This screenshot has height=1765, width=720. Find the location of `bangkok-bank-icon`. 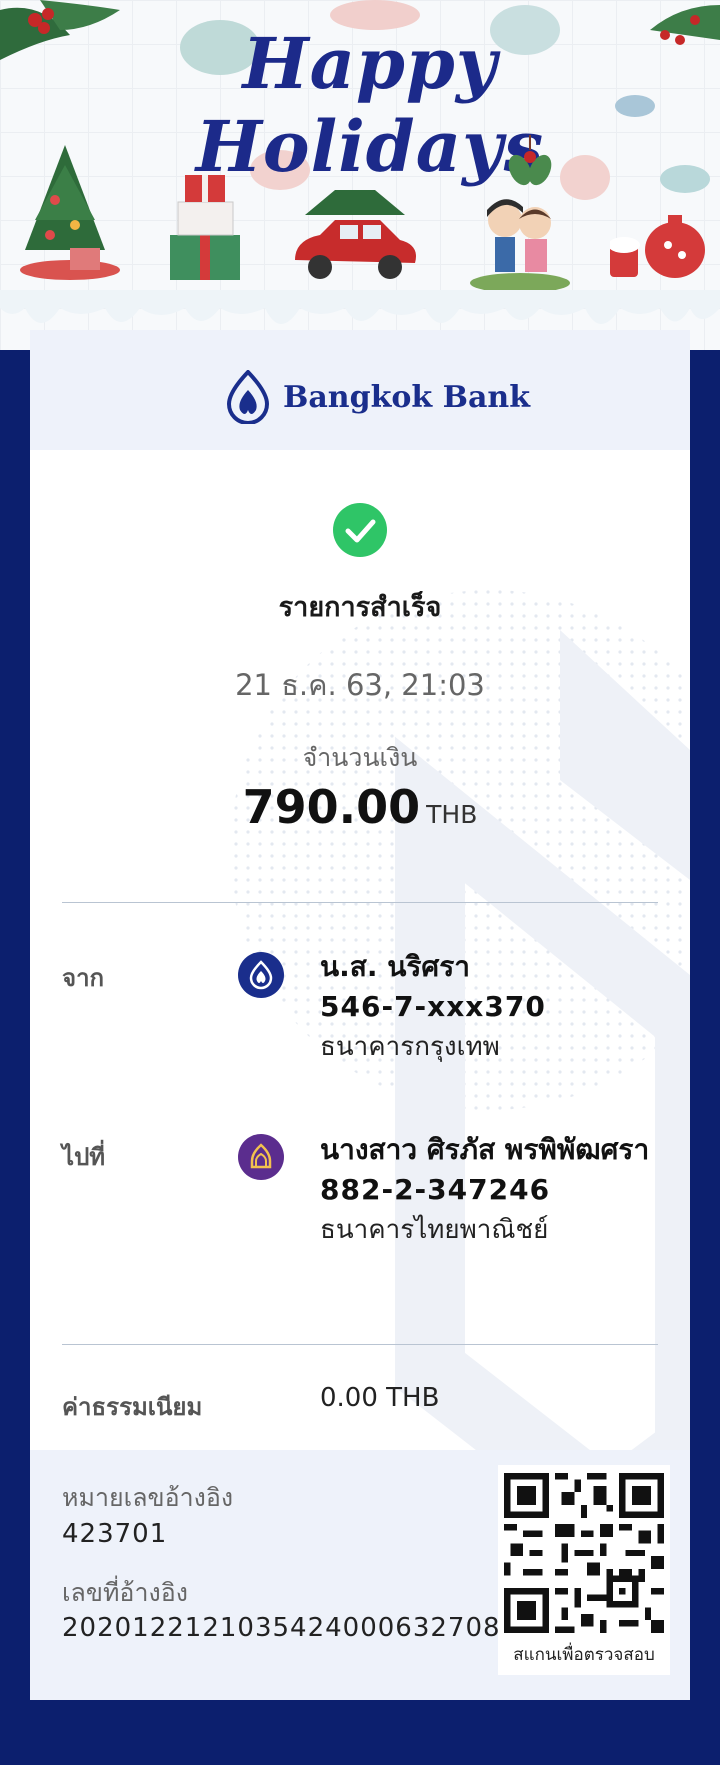

bangkok-bank-icon is located at coordinates (261, 975).